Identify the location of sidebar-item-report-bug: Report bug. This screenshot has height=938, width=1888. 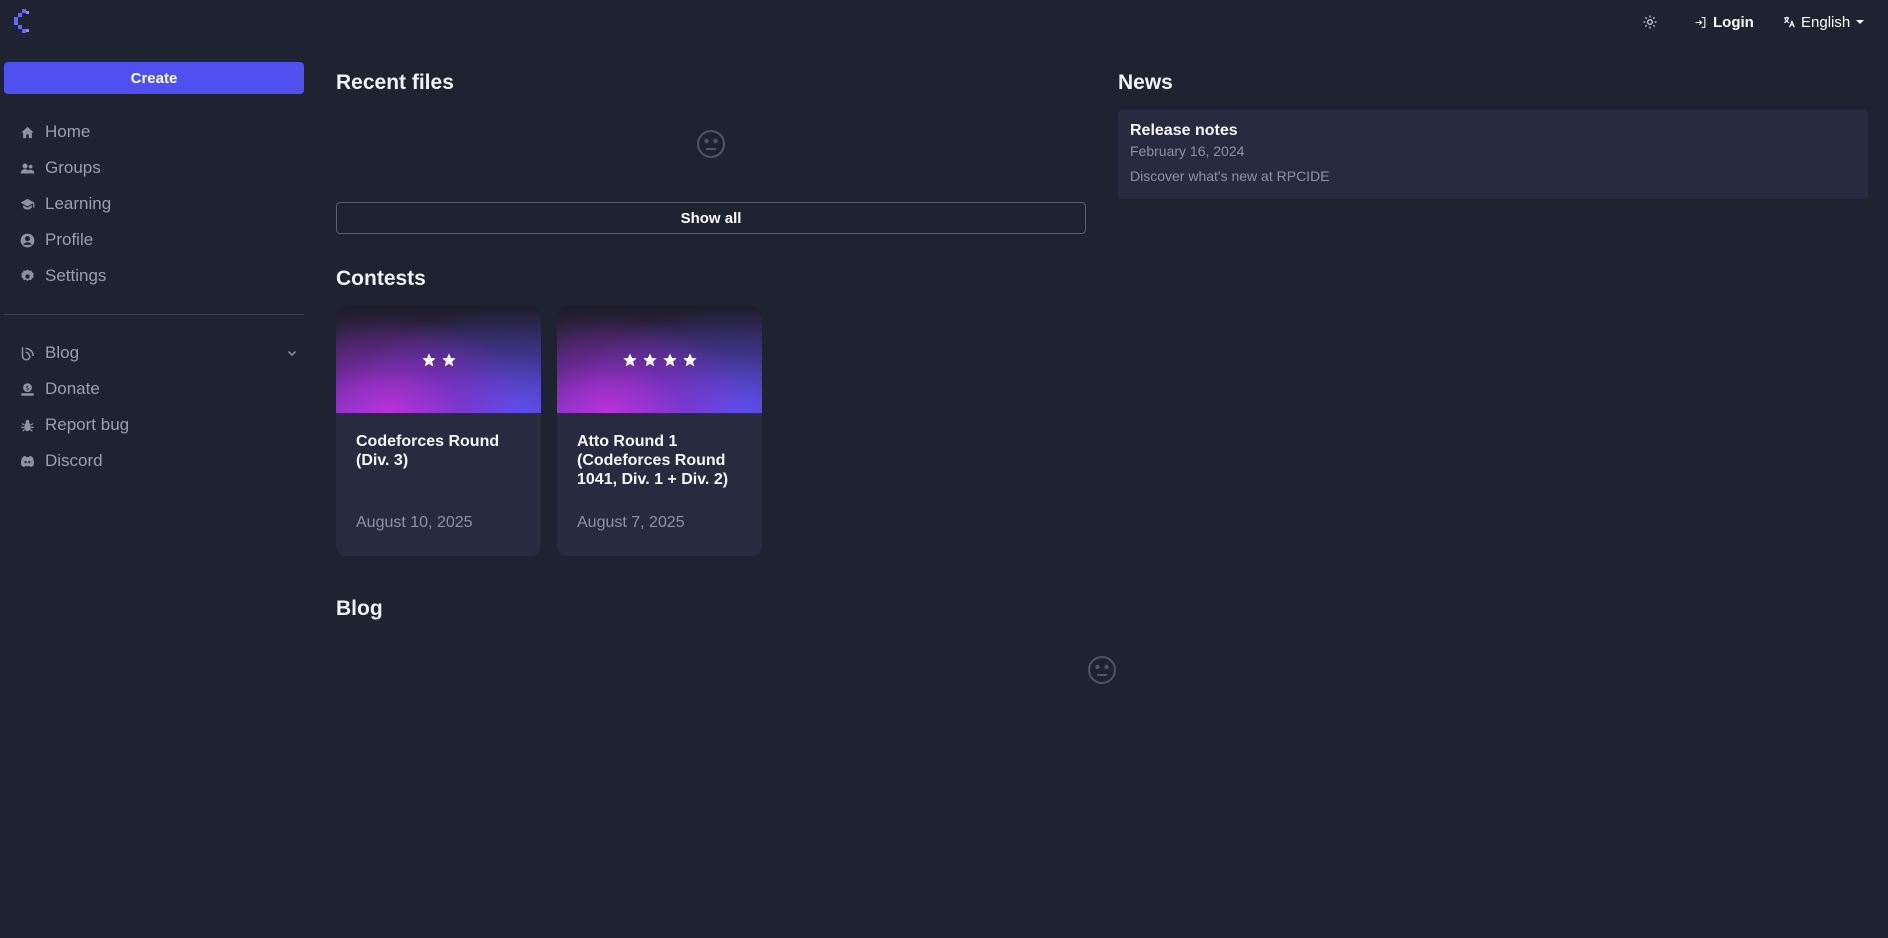
(155, 425).